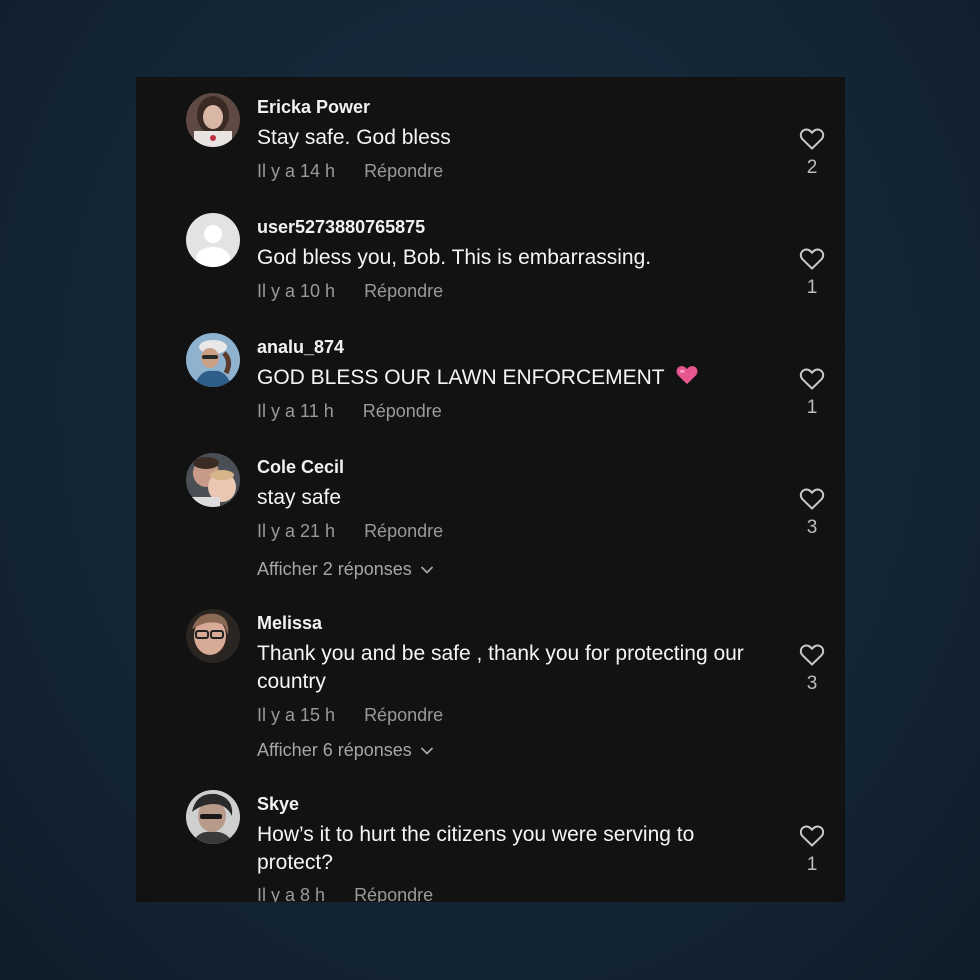  What do you see at coordinates (299, 497) in the screenshot?
I see `comment-text: stay safe` at bounding box center [299, 497].